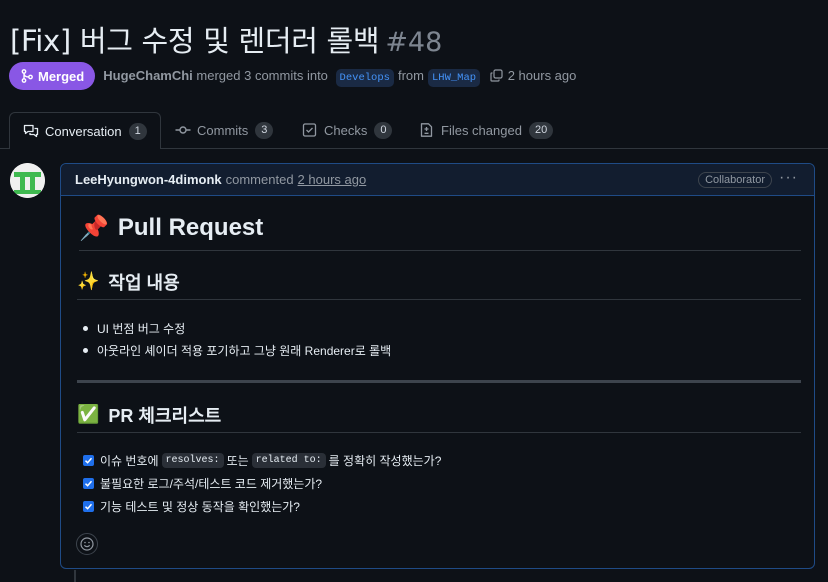 This screenshot has width=828, height=582. I want to click on tab-label: Conversation, so click(83, 131).